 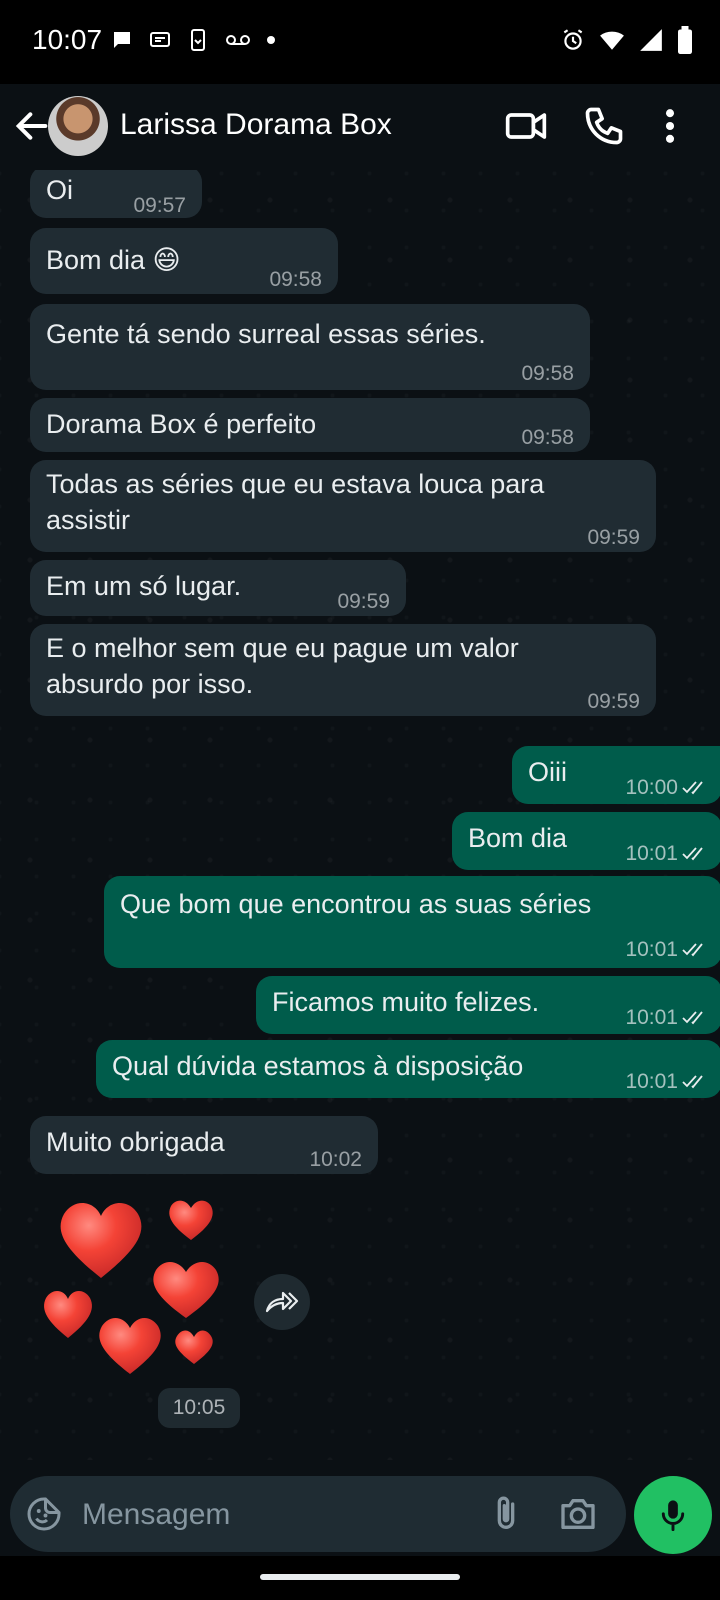 I want to click on forward-icon, so click(x=282, y=1302).